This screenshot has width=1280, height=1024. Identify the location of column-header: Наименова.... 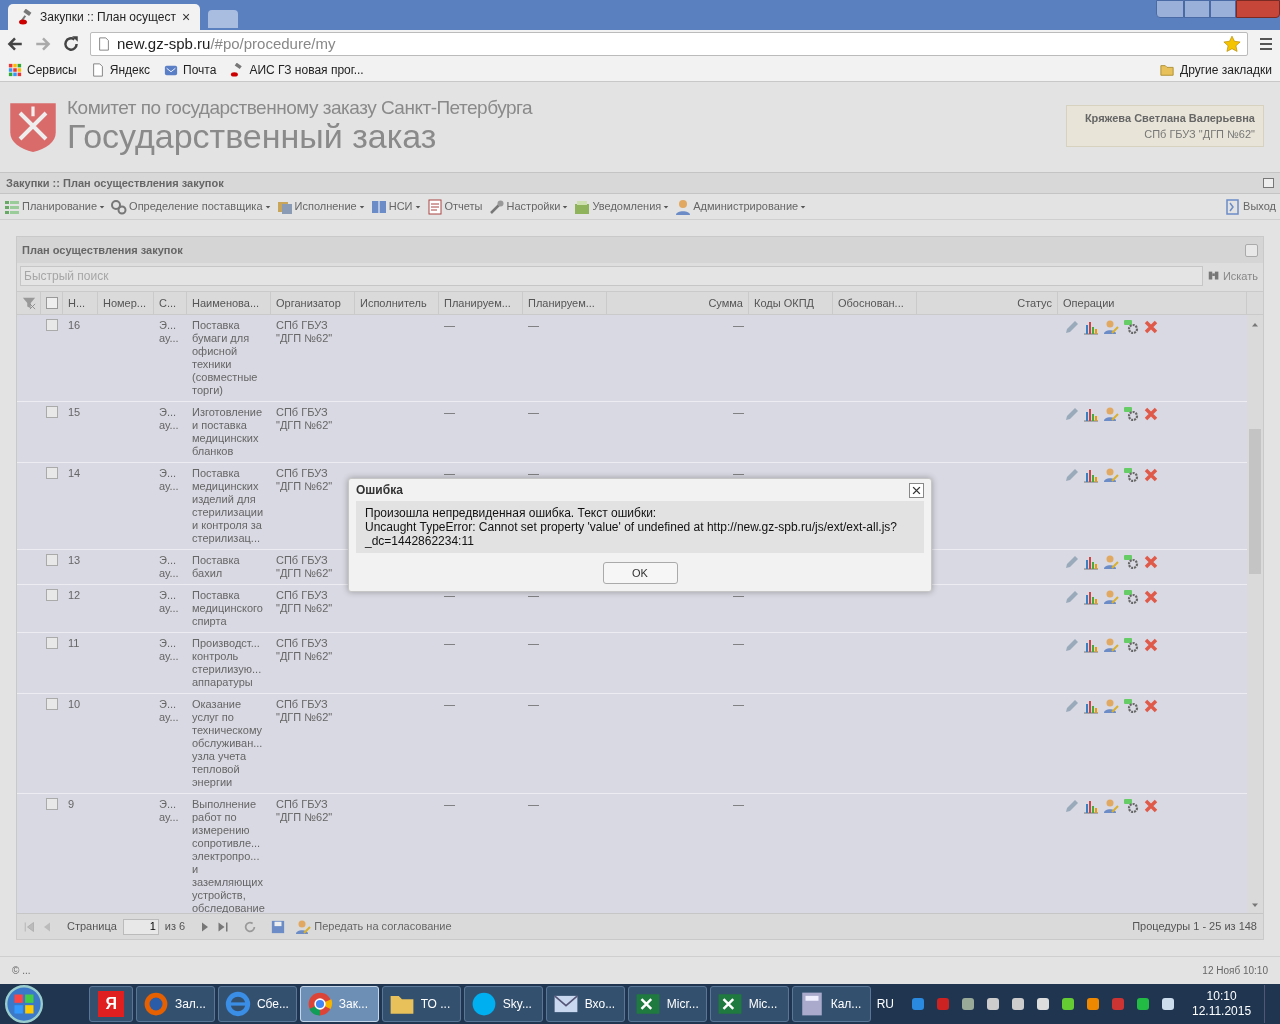
(229, 303).